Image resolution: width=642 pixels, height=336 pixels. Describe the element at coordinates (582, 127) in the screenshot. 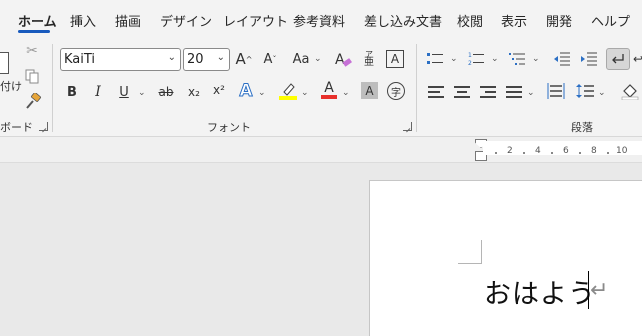

I see `paragraph-group-label: 段落` at that location.